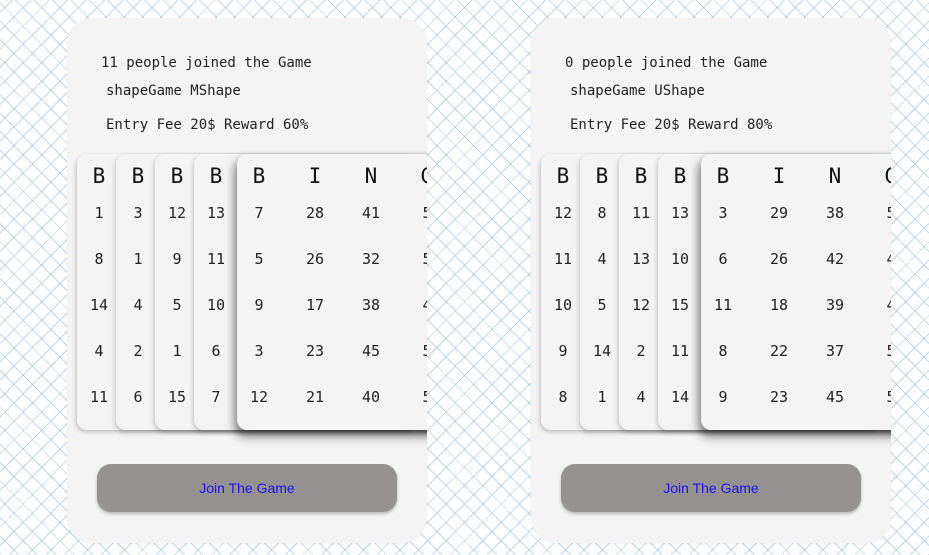 This screenshot has width=929, height=555. What do you see at coordinates (671, 125) in the screenshot?
I see `entry-fee-text: Entry Fee 20$ Reward 80%` at bounding box center [671, 125].